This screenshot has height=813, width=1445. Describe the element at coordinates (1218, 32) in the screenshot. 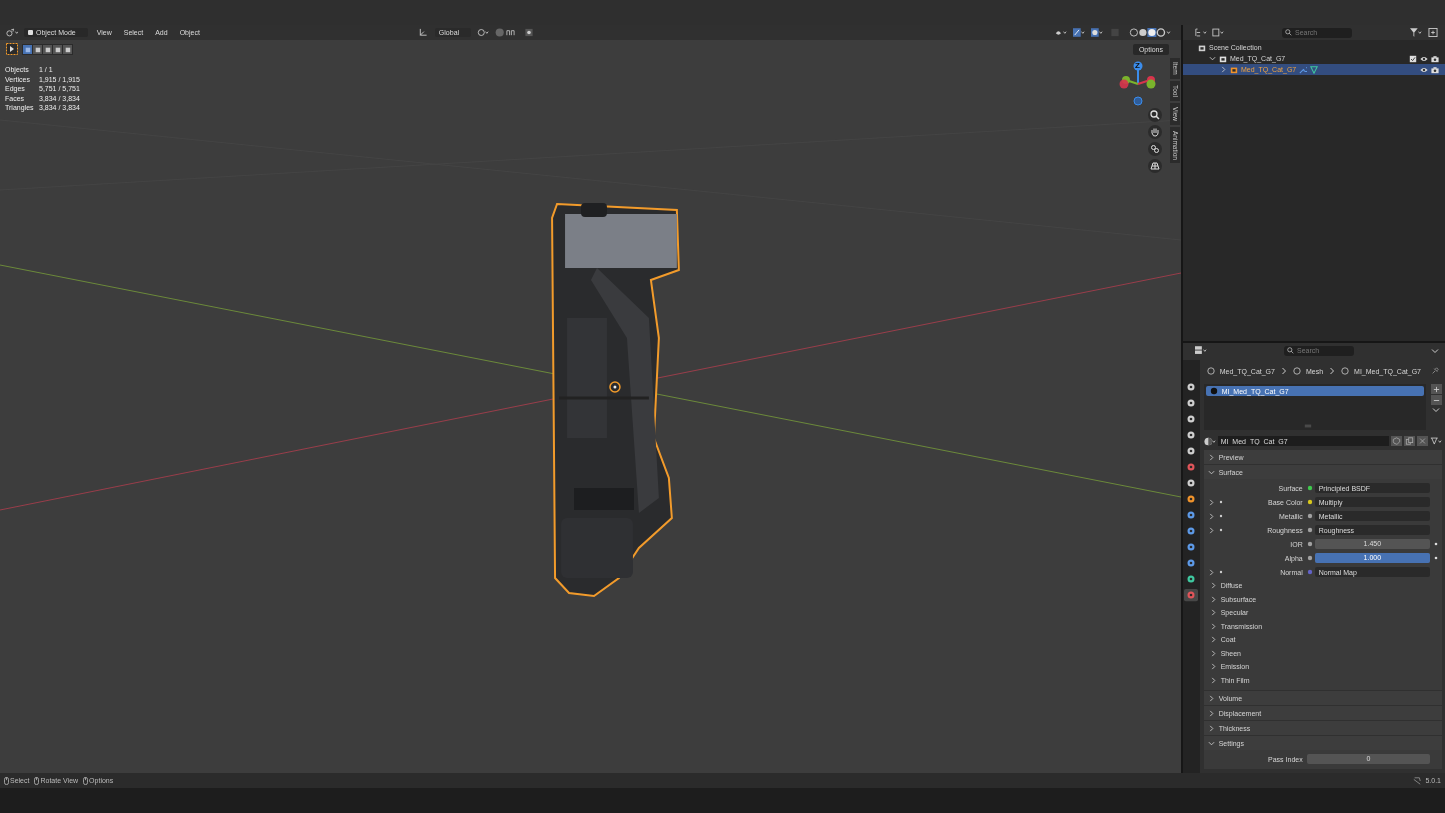

I see `filter-view-icon` at that location.